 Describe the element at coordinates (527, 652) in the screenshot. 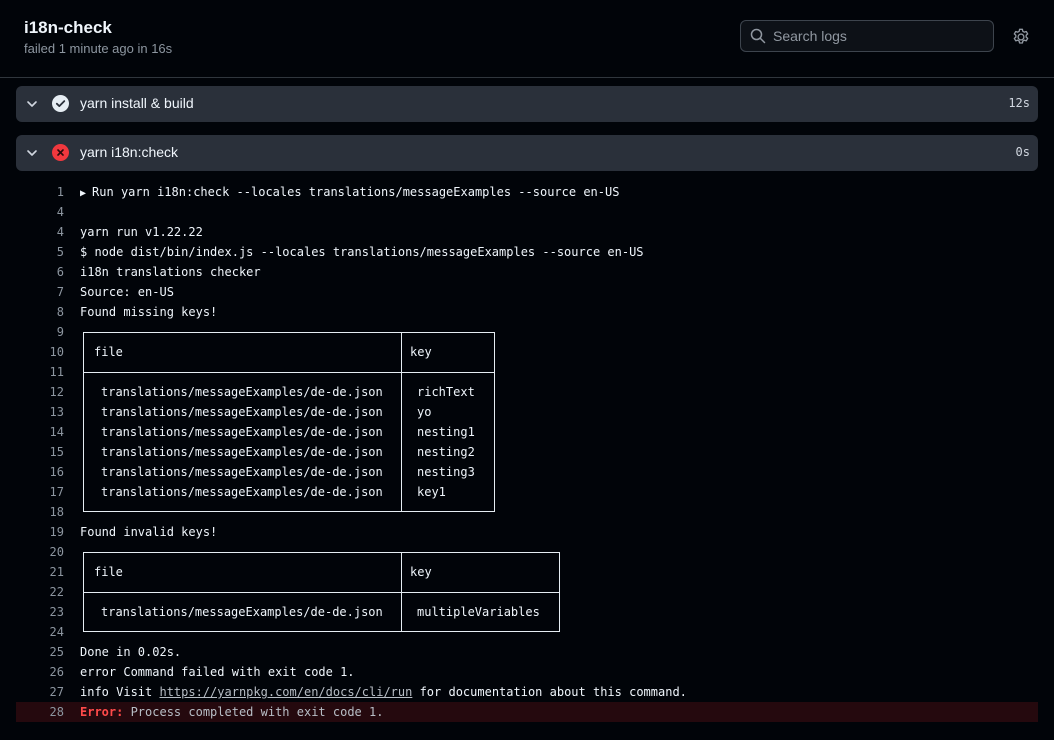

I see `log-line: 25 Done in 0.02s.` at that location.